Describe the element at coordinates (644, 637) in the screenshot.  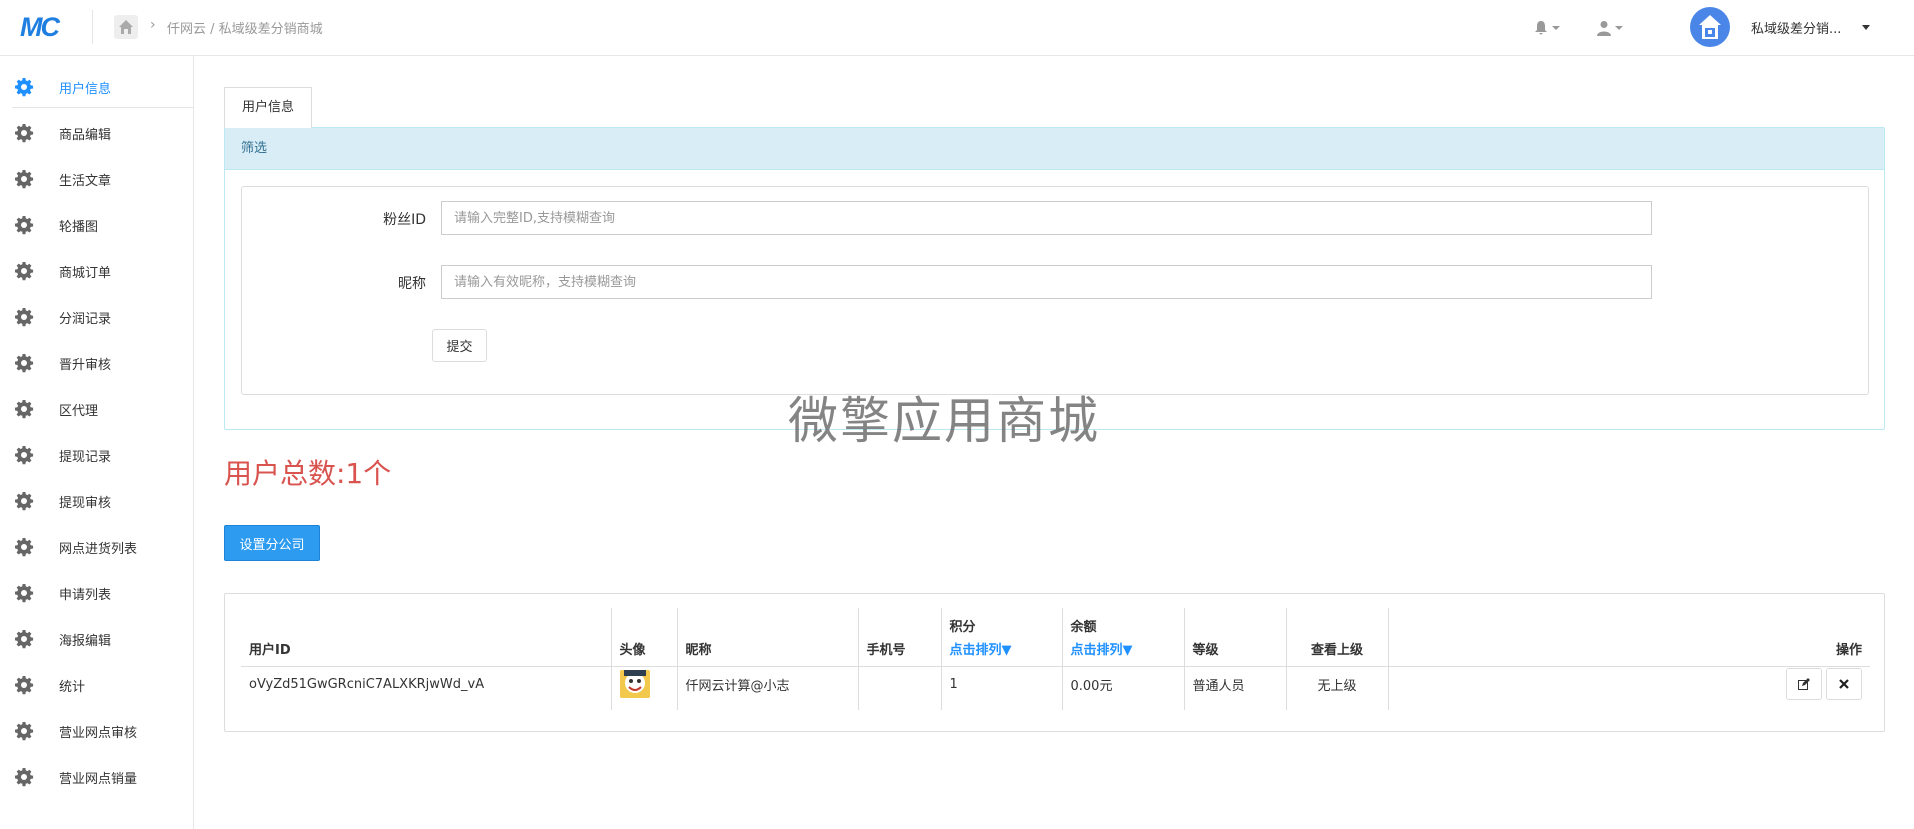
I see `col-avatar: 头像` at that location.